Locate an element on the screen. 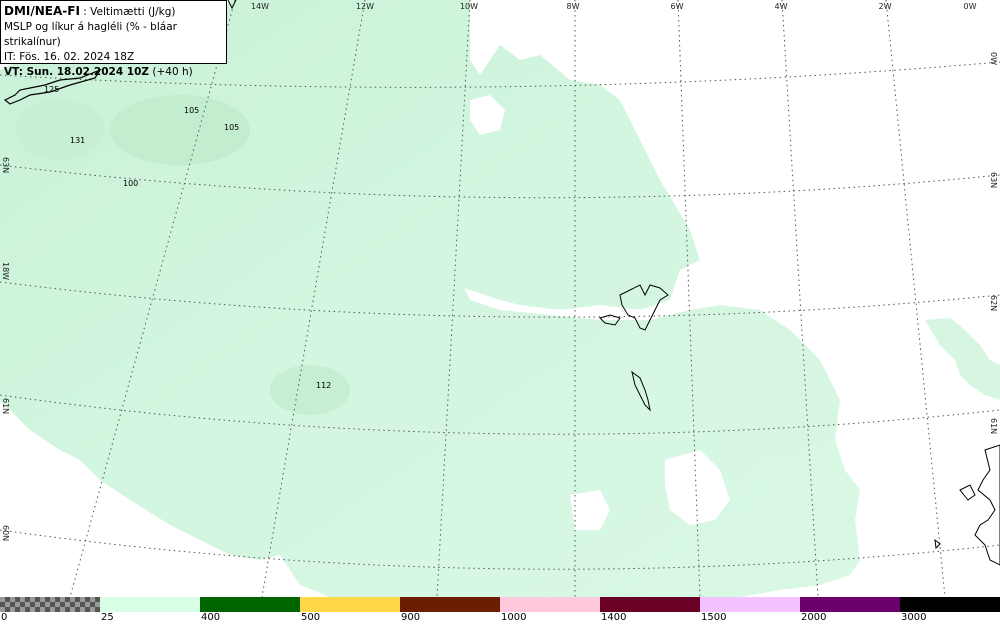 Image resolution: width=1000 pixels, height=626 pixels. legend-label: 400 is located at coordinates (211, 617).